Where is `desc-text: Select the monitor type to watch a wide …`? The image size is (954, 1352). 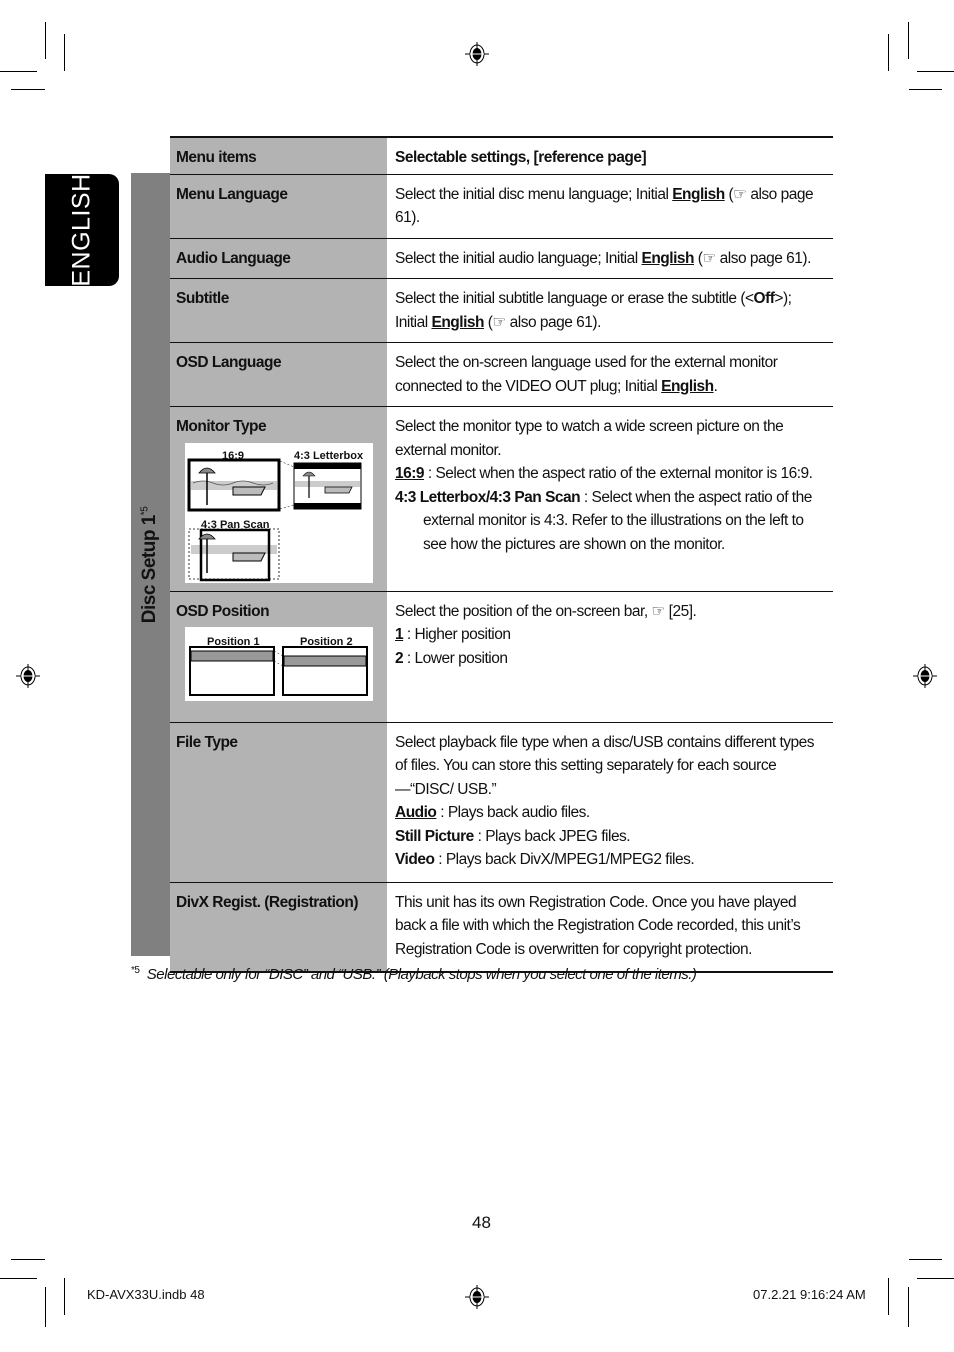 desc-text: Select the monitor type to watch a wide … is located at coordinates (589, 438).